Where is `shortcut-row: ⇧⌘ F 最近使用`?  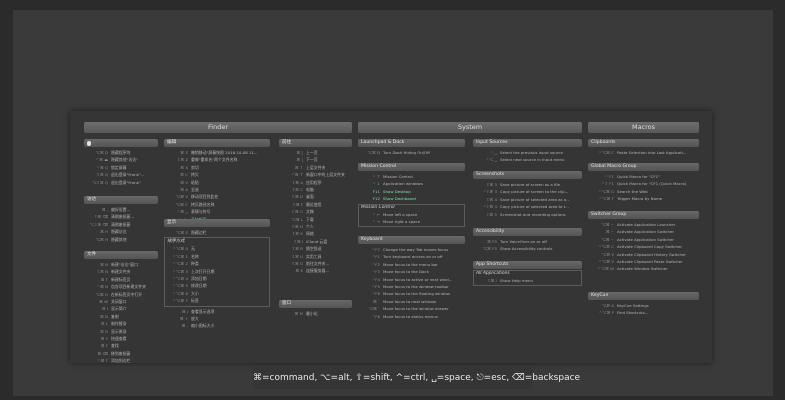 shortcut-row: ⇧⌘ F 最近使用 is located at coordinates (315, 204).